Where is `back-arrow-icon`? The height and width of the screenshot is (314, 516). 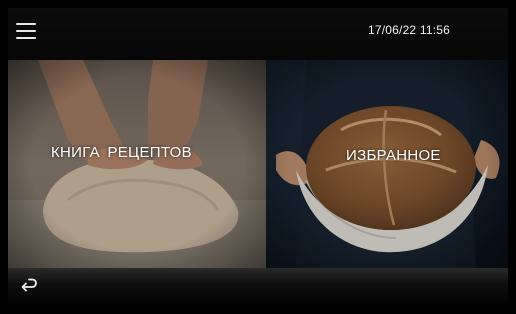
back-arrow-icon is located at coordinates (28, 287).